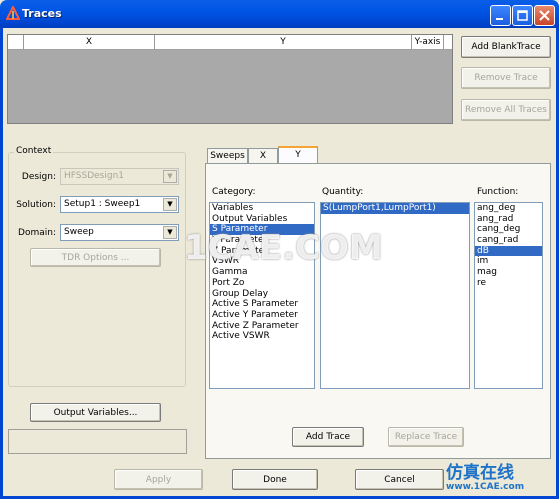 The width and height of the screenshot is (559, 499). Describe the element at coordinates (262, 315) in the screenshot. I see `category-item: Active Y Parameter` at that location.